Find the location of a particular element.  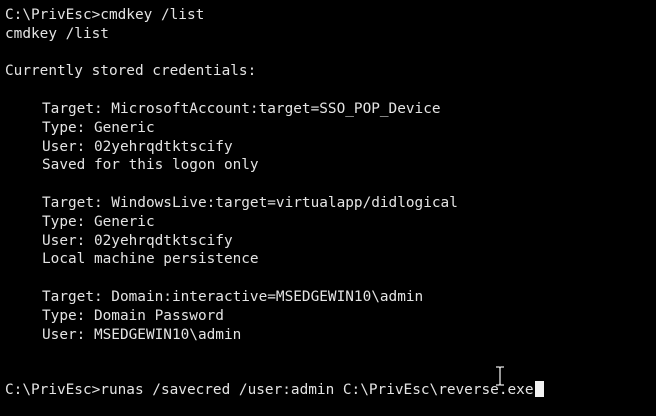

credential-user: User: MSEDGEWIN10\admin is located at coordinates (142, 334).